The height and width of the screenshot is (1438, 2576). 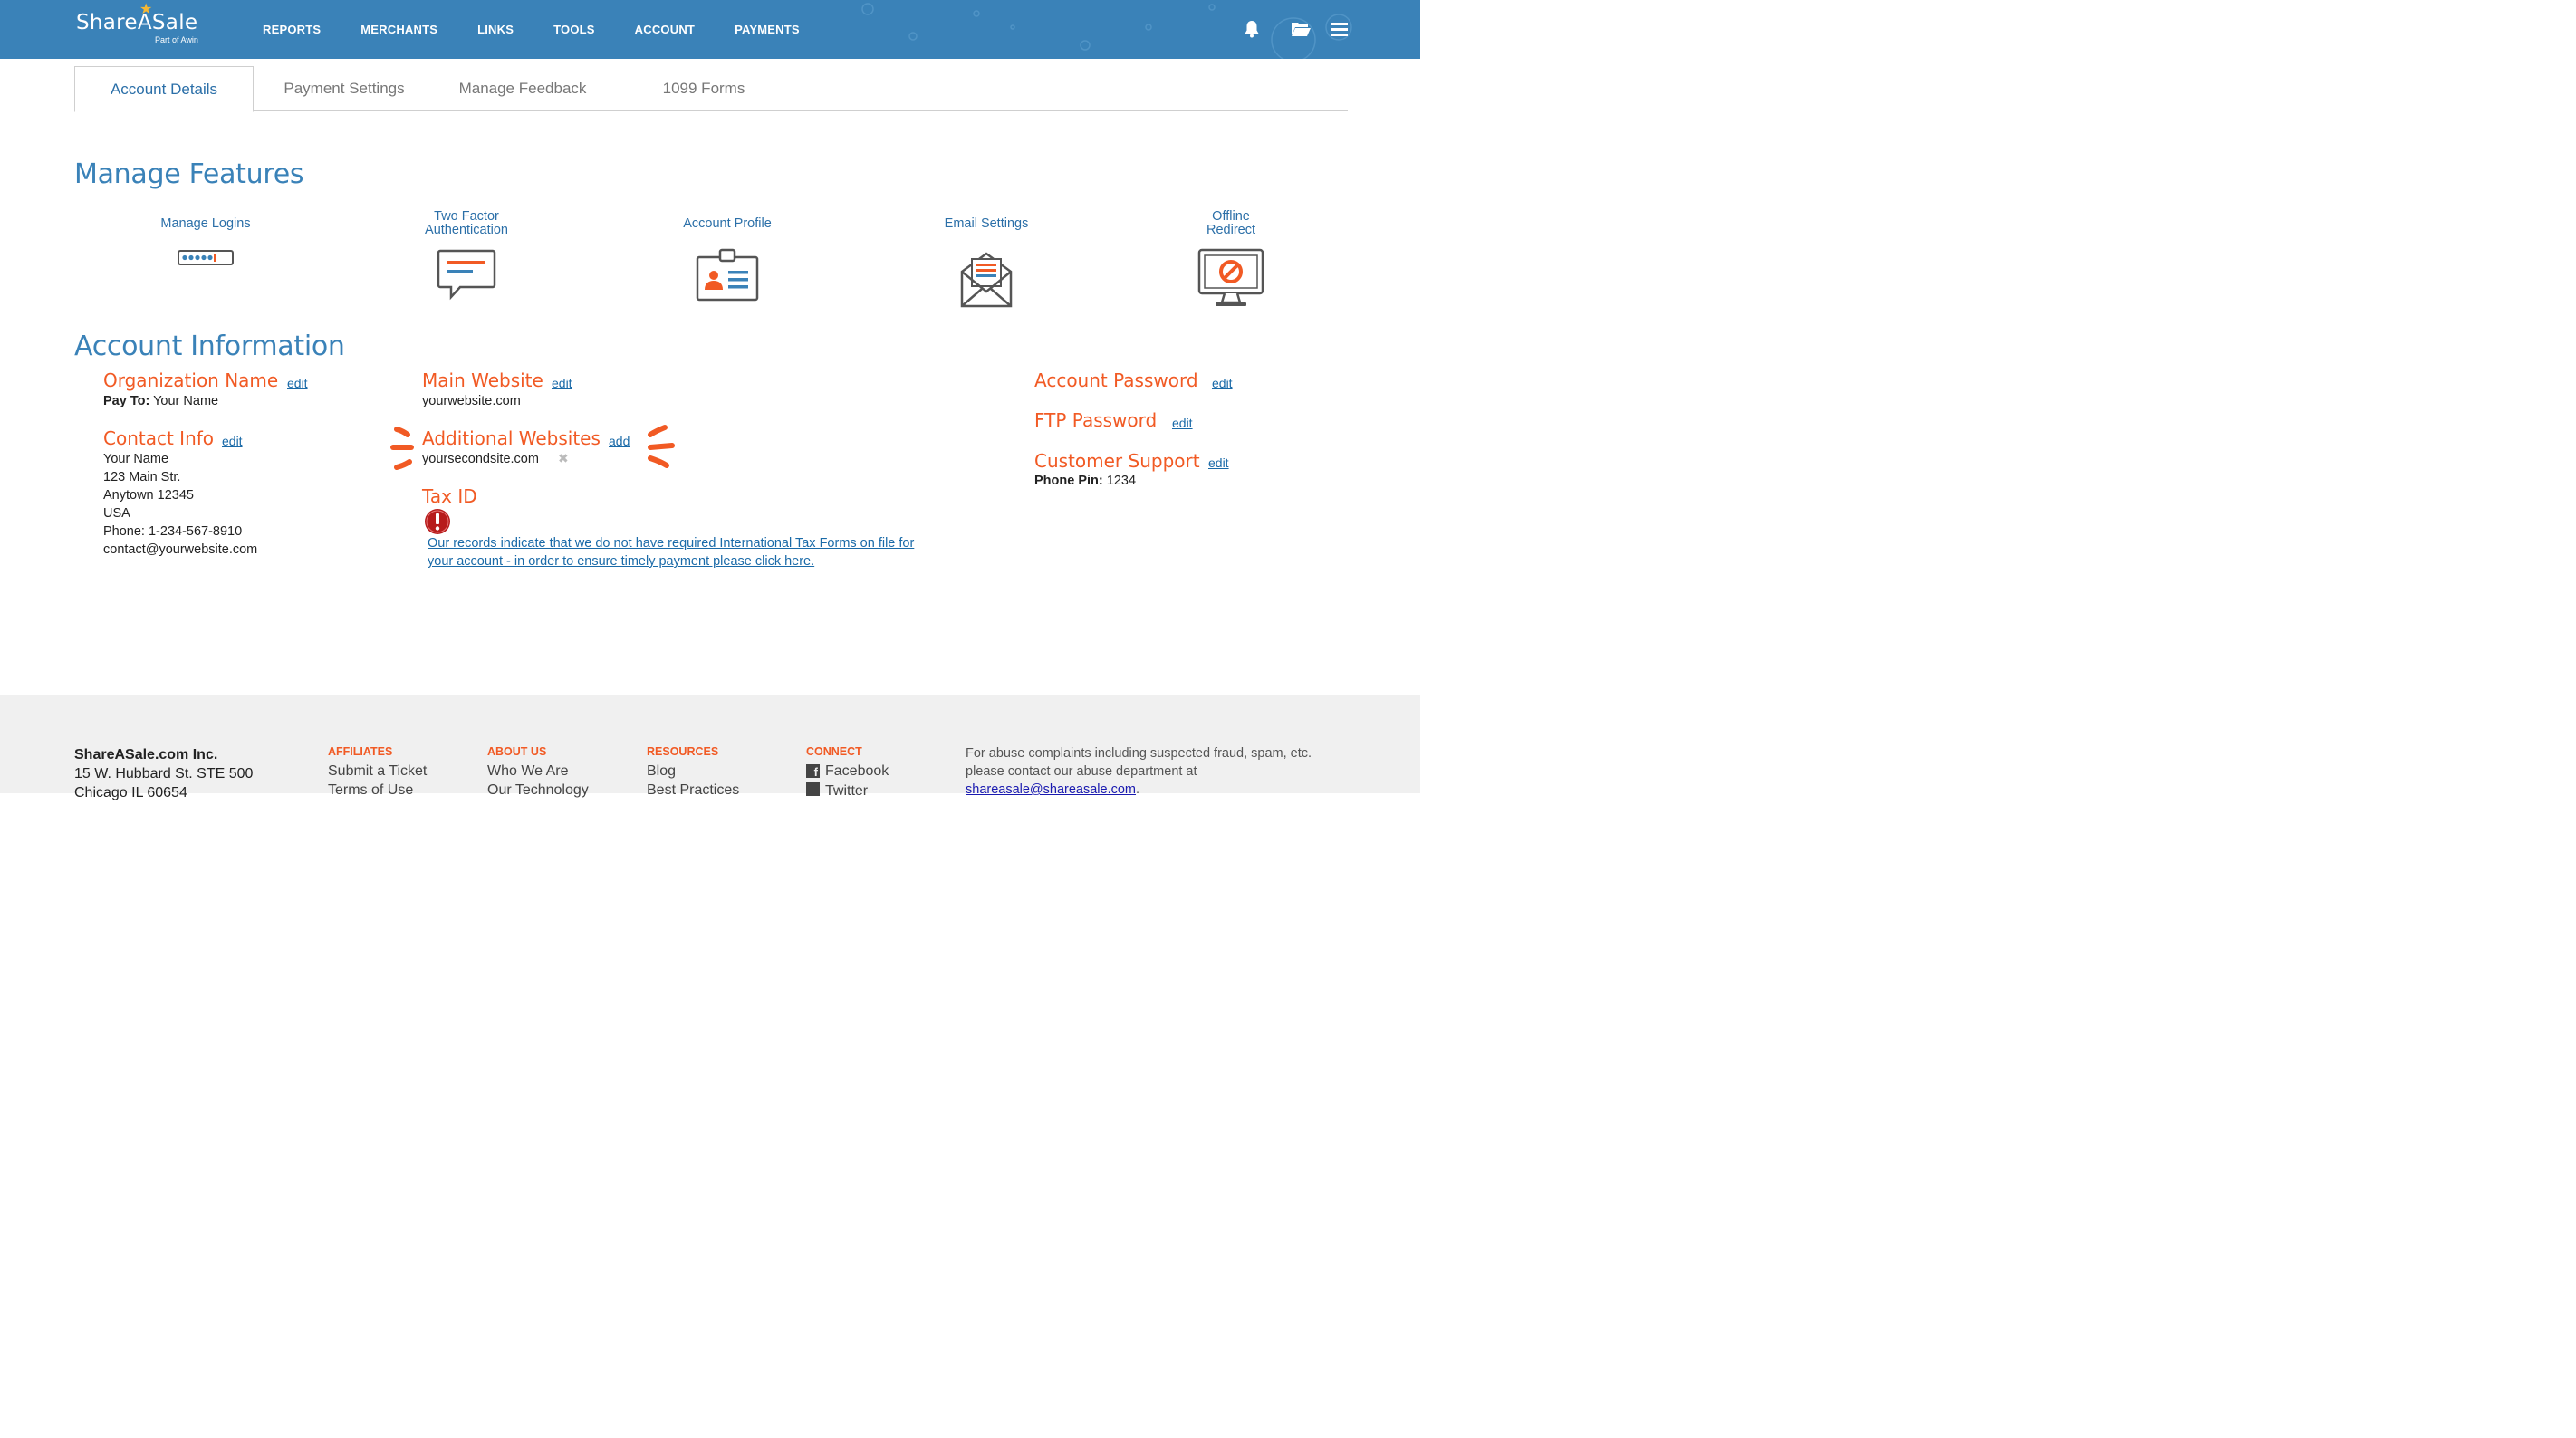 I want to click on contact-email: contact@yourwebsite.com, so click(x=180, y=549).